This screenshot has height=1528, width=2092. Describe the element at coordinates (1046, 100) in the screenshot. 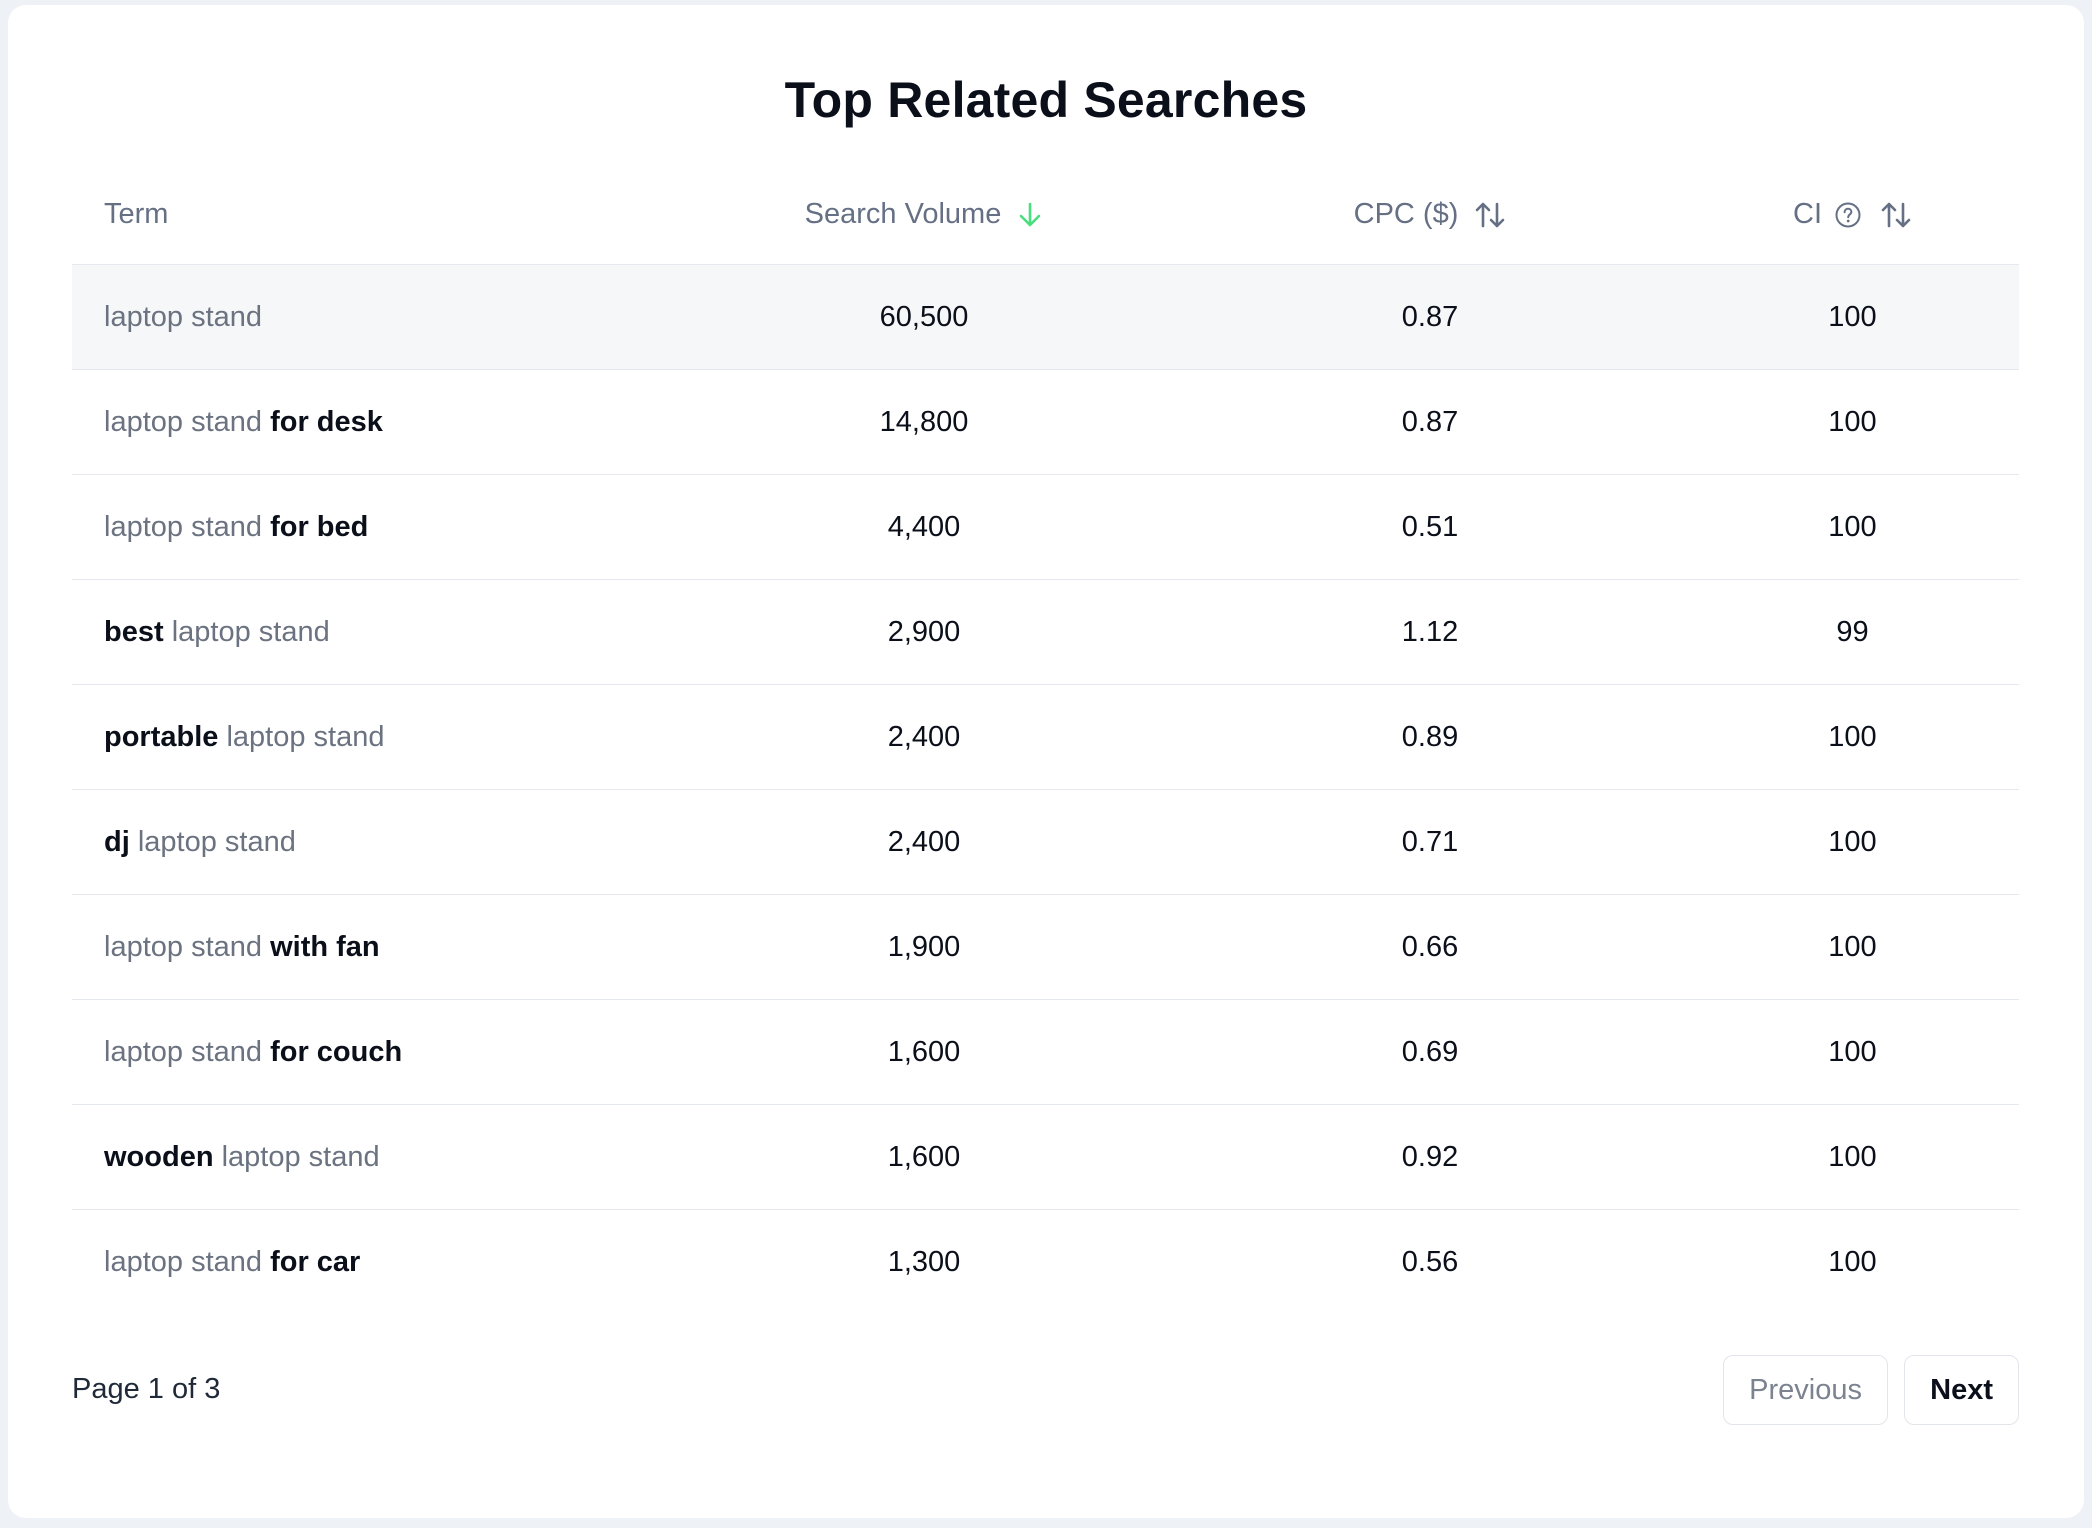

I see `page-title: Top Related Searches` at that location.